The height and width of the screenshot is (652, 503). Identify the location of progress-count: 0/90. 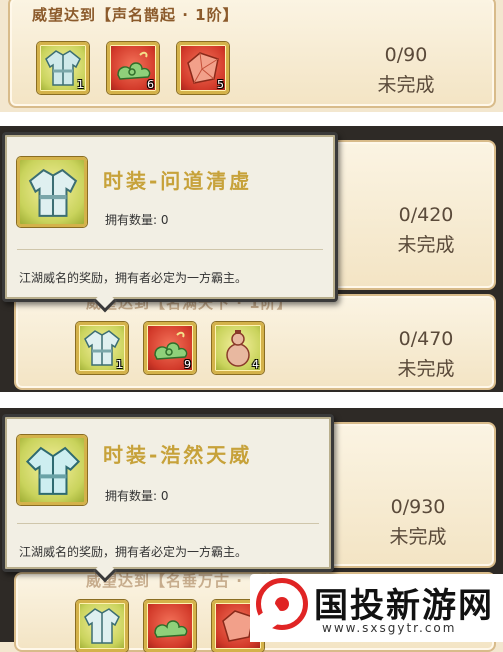
(406, 55).